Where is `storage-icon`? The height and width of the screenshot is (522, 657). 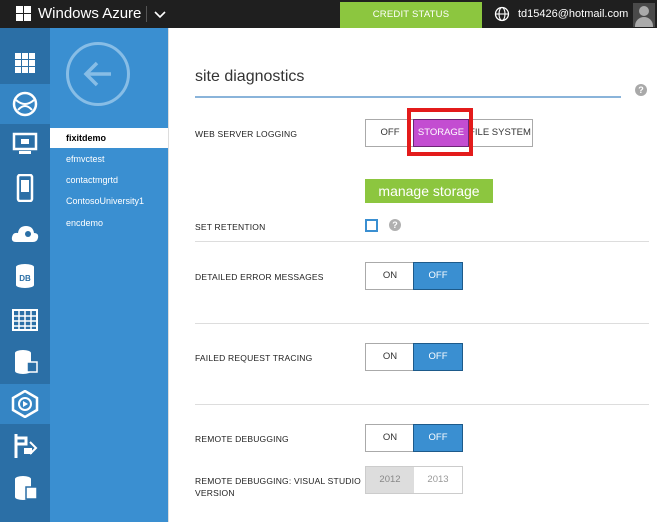 storage-icon is located at coordinates (25, 320).